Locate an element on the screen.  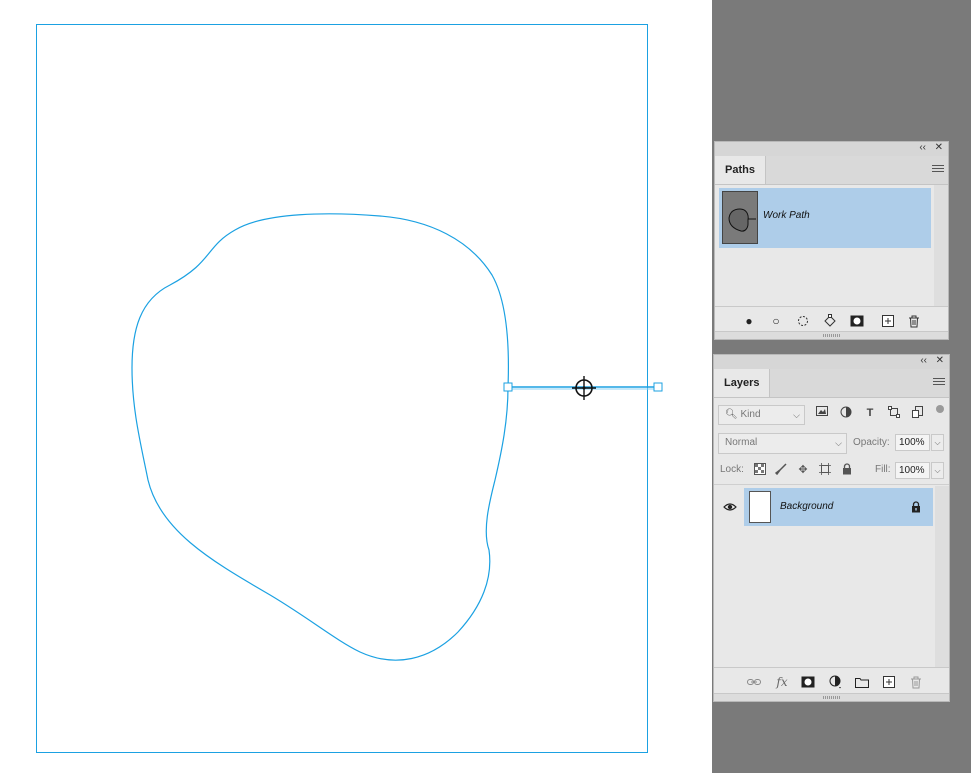
layers-tab-row: Layers is located at coordinates (831, 383).